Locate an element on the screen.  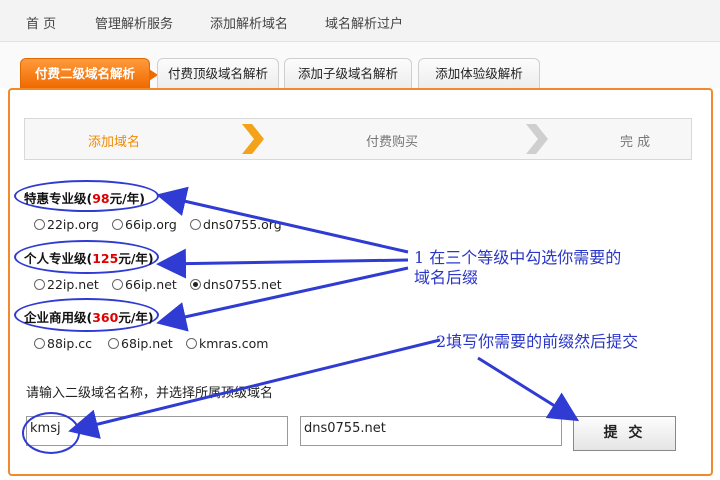
top-nav: 首 页 管理解析服务 添加解析域名 域名解析过户 is located at coordinates (360, 21).